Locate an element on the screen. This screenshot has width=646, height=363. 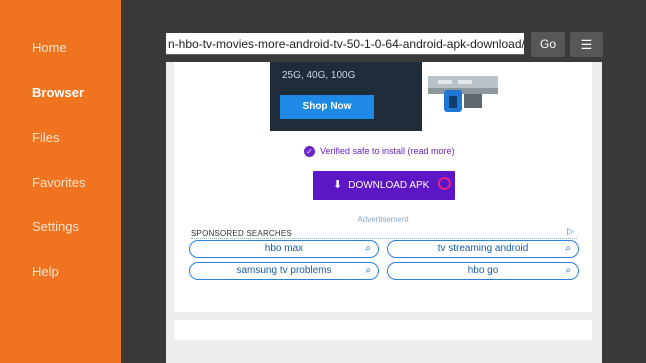
sidebar-item-browser: Browser is located at coordinates (58, 92).